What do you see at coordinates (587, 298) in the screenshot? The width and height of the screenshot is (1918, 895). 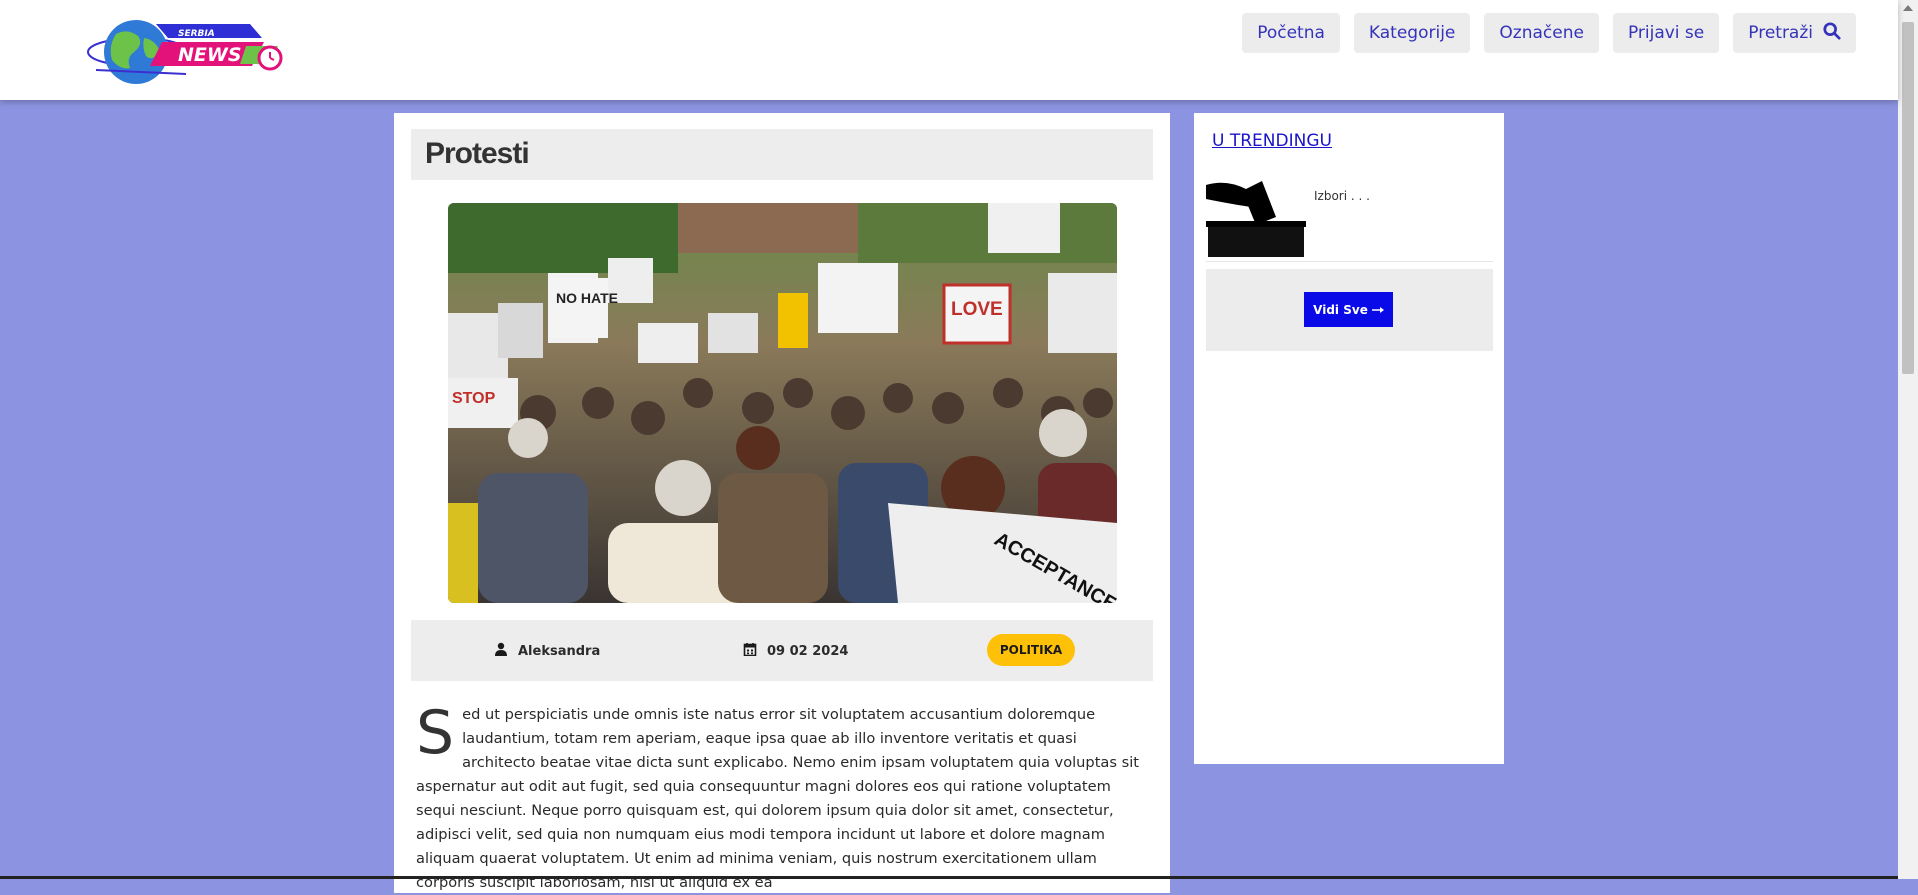 I see `svg-text: NO HATE` at bounding box center [587, 298].